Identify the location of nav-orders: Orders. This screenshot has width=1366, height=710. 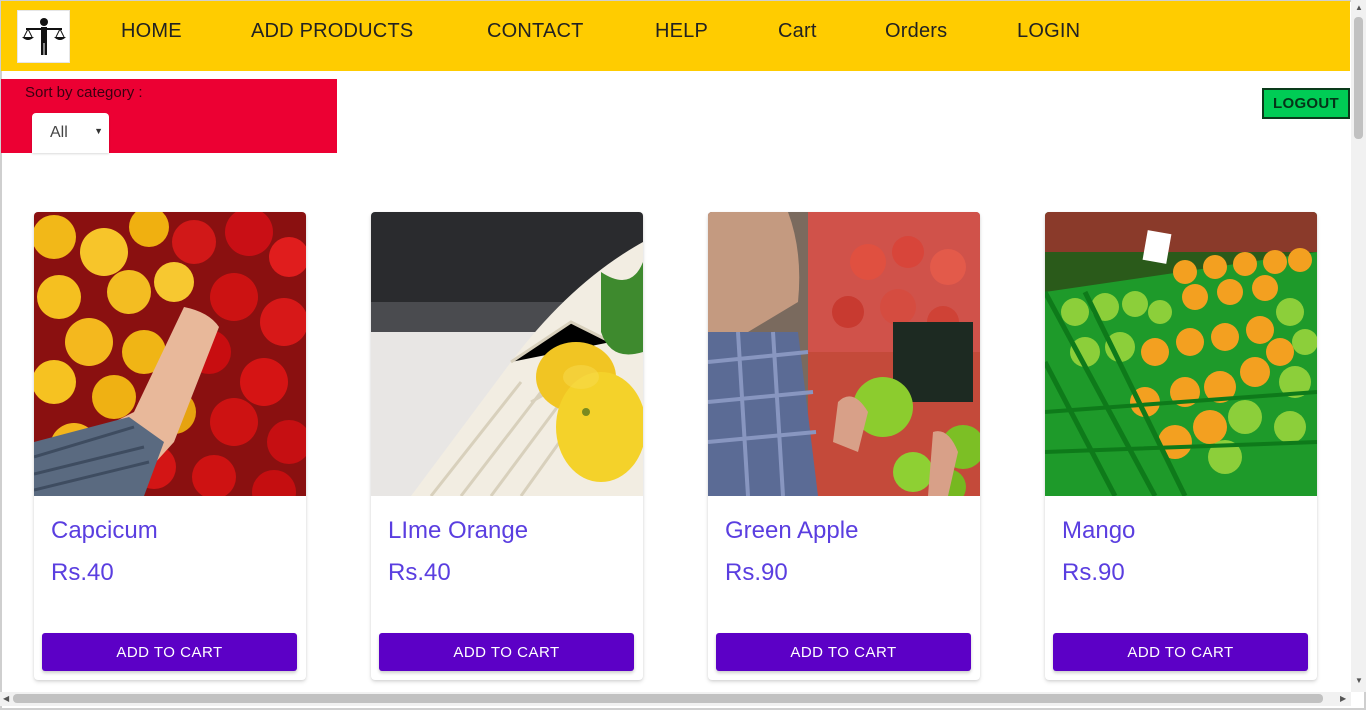
(916, 31).